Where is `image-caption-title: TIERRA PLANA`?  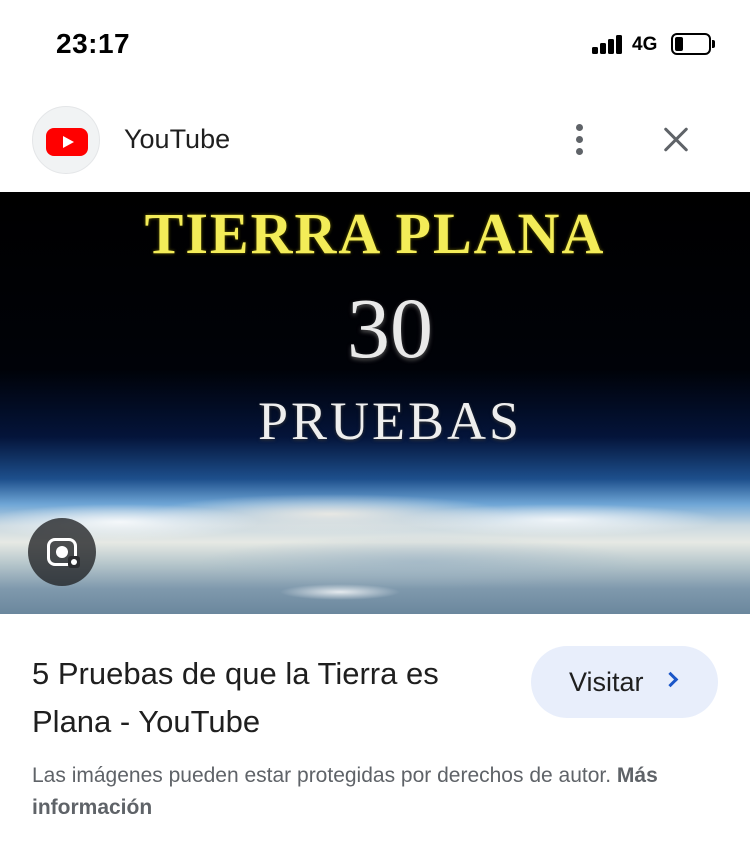 image-caption-title: TIERRA PLANA is located at coordinates (375, 233).